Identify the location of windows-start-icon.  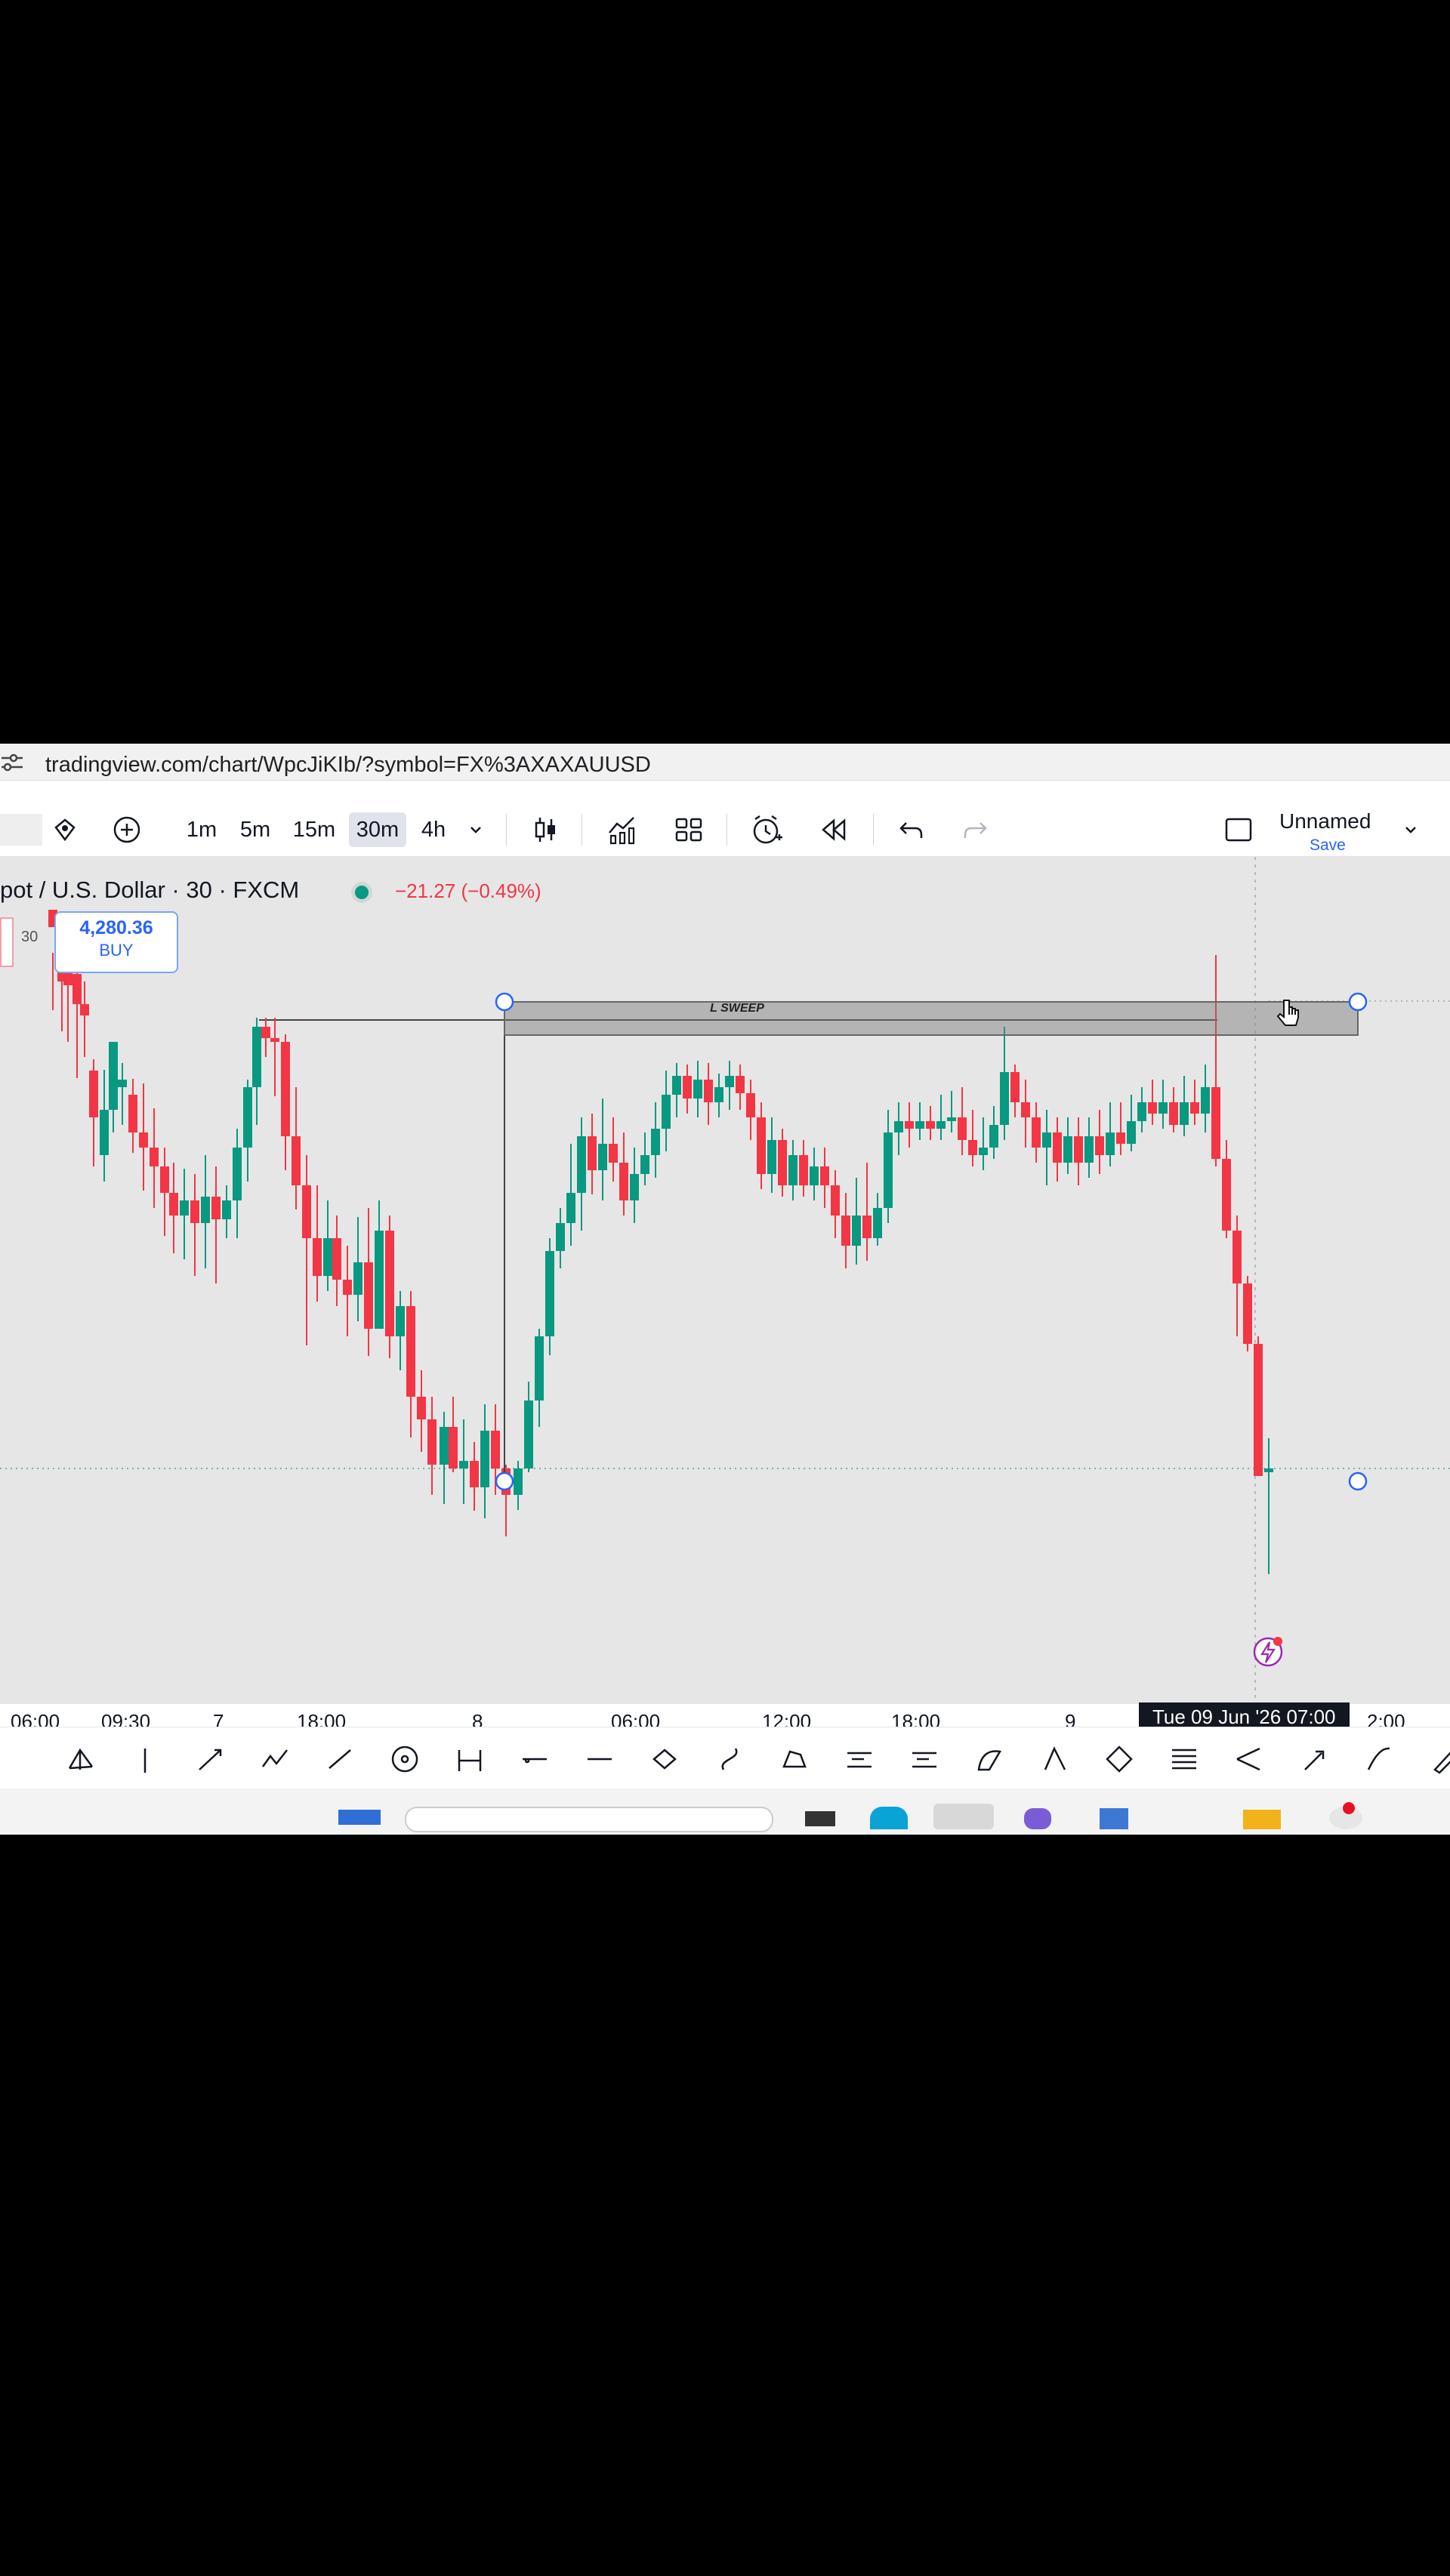
(359, 1817).